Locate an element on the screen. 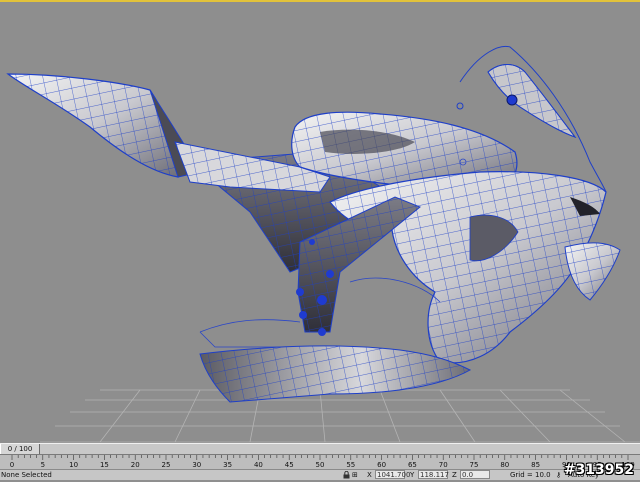 This screenshot has height=482, width=640. z-label: Z is located at coordinates (454, 475).